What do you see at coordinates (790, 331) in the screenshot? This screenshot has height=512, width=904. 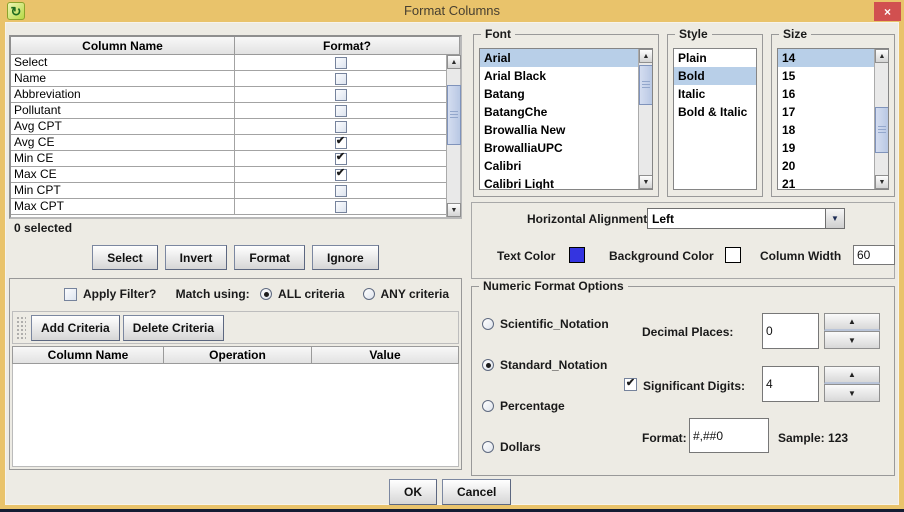 I see `decimal-places-input` at bounding box center [790, 331].